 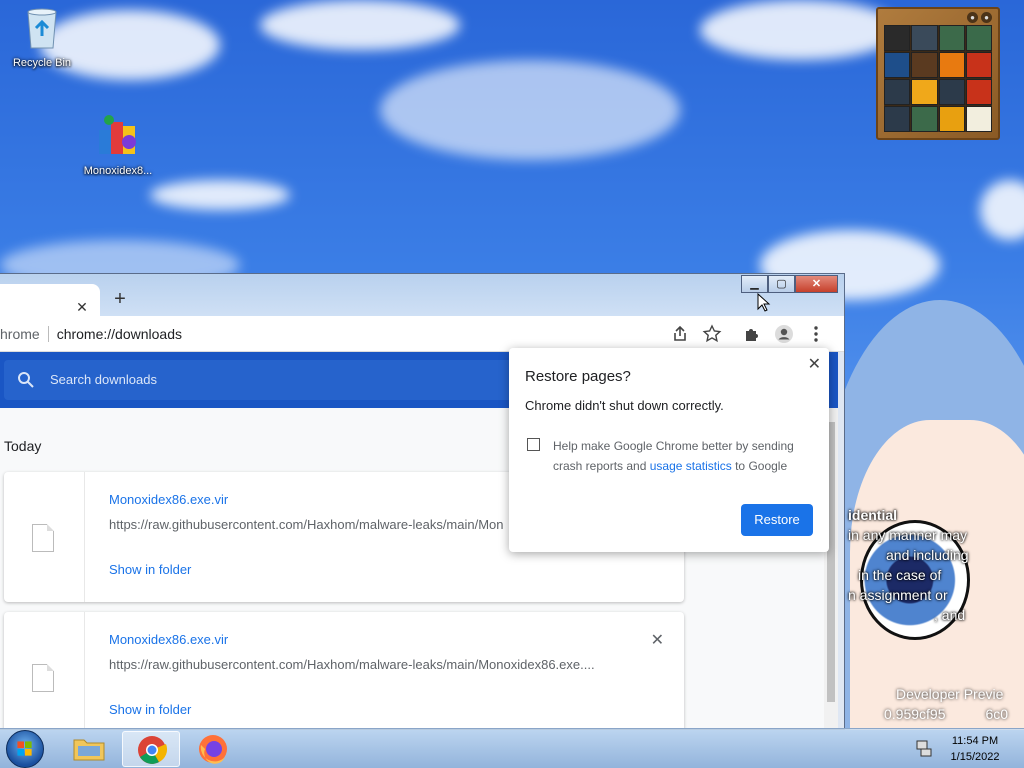 What do you see at coordinates (752, 334) in the screenshot?
I see `extensions-icon` at bounding box center [752, 334].